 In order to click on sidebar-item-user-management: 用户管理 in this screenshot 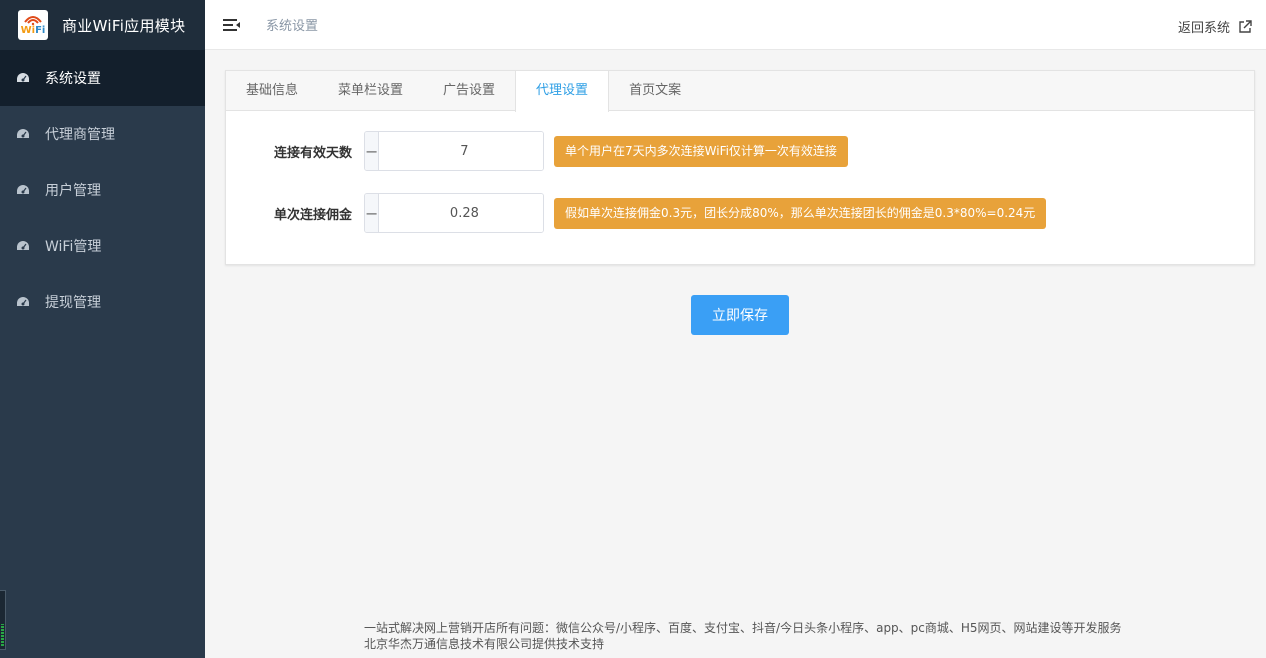, I will do `click(102, 190)`.